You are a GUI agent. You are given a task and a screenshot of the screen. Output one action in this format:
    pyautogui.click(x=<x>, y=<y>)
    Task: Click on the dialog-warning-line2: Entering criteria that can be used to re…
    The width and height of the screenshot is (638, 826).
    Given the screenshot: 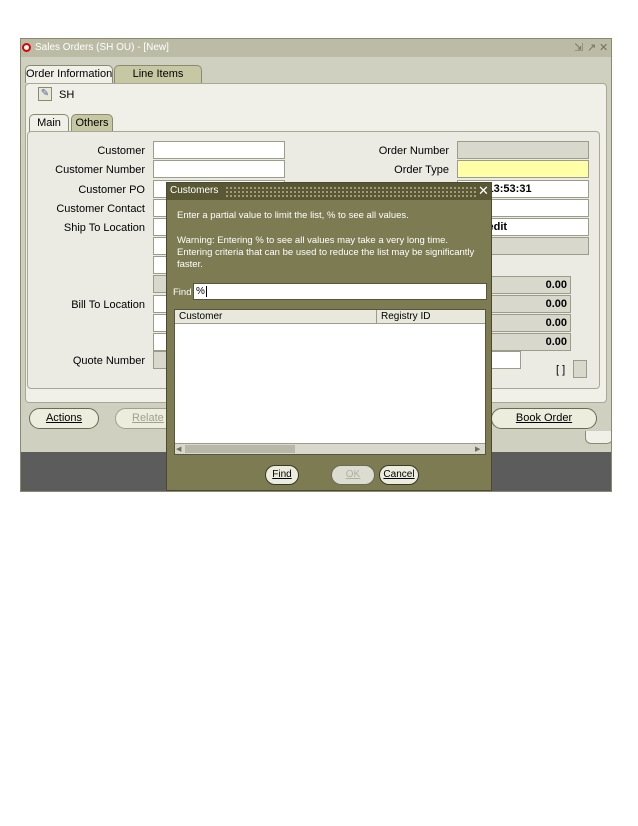 What is the action you would take?
    pyautogui.click(x=326, y=252)
    